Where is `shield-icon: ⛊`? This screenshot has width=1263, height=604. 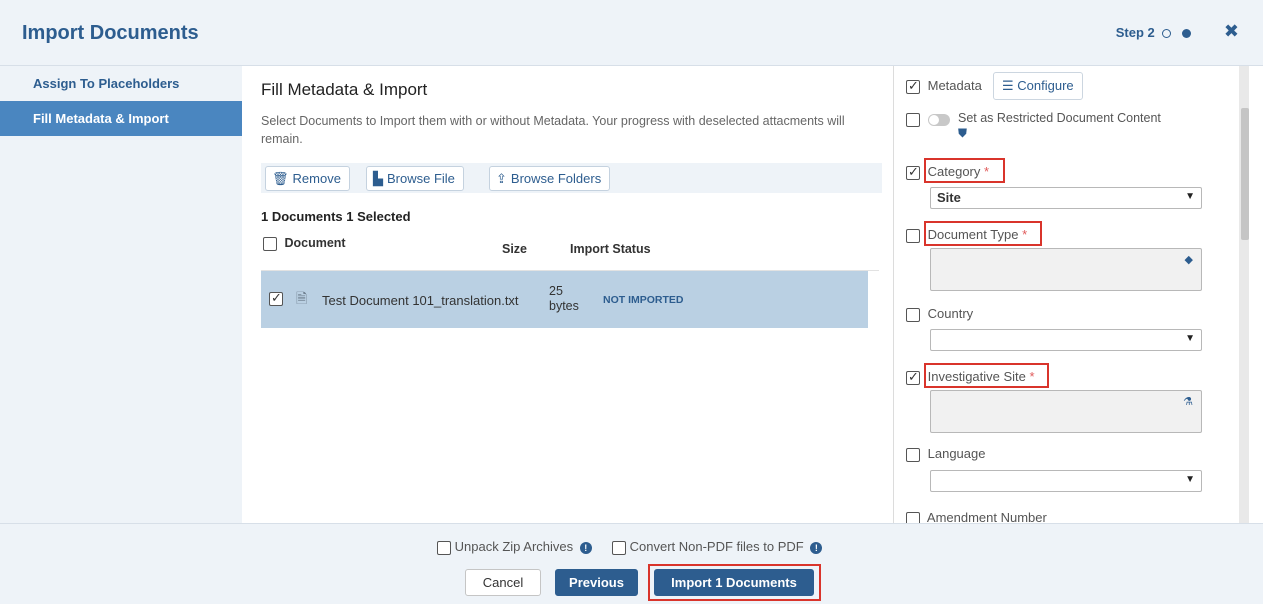 shield-icon: ⛊ is located at coordinates (963, 133).